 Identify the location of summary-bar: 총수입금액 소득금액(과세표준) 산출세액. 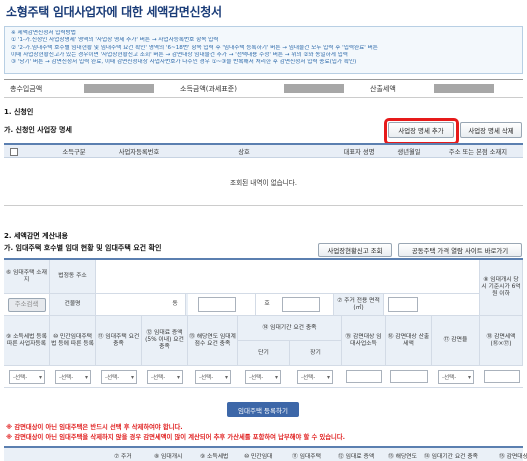
(263, 88).